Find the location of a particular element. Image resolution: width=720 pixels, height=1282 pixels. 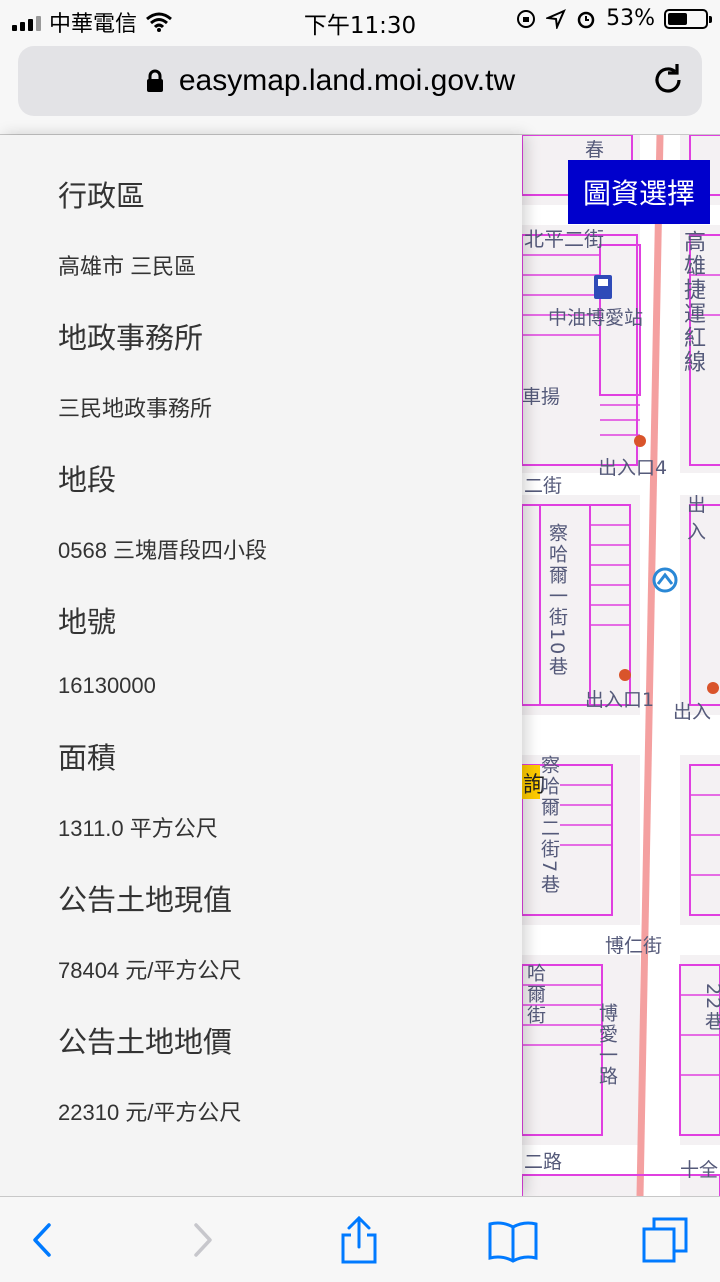

url-bar: easymap.land.moi.gov.tw is located at coordinates (360, 81).